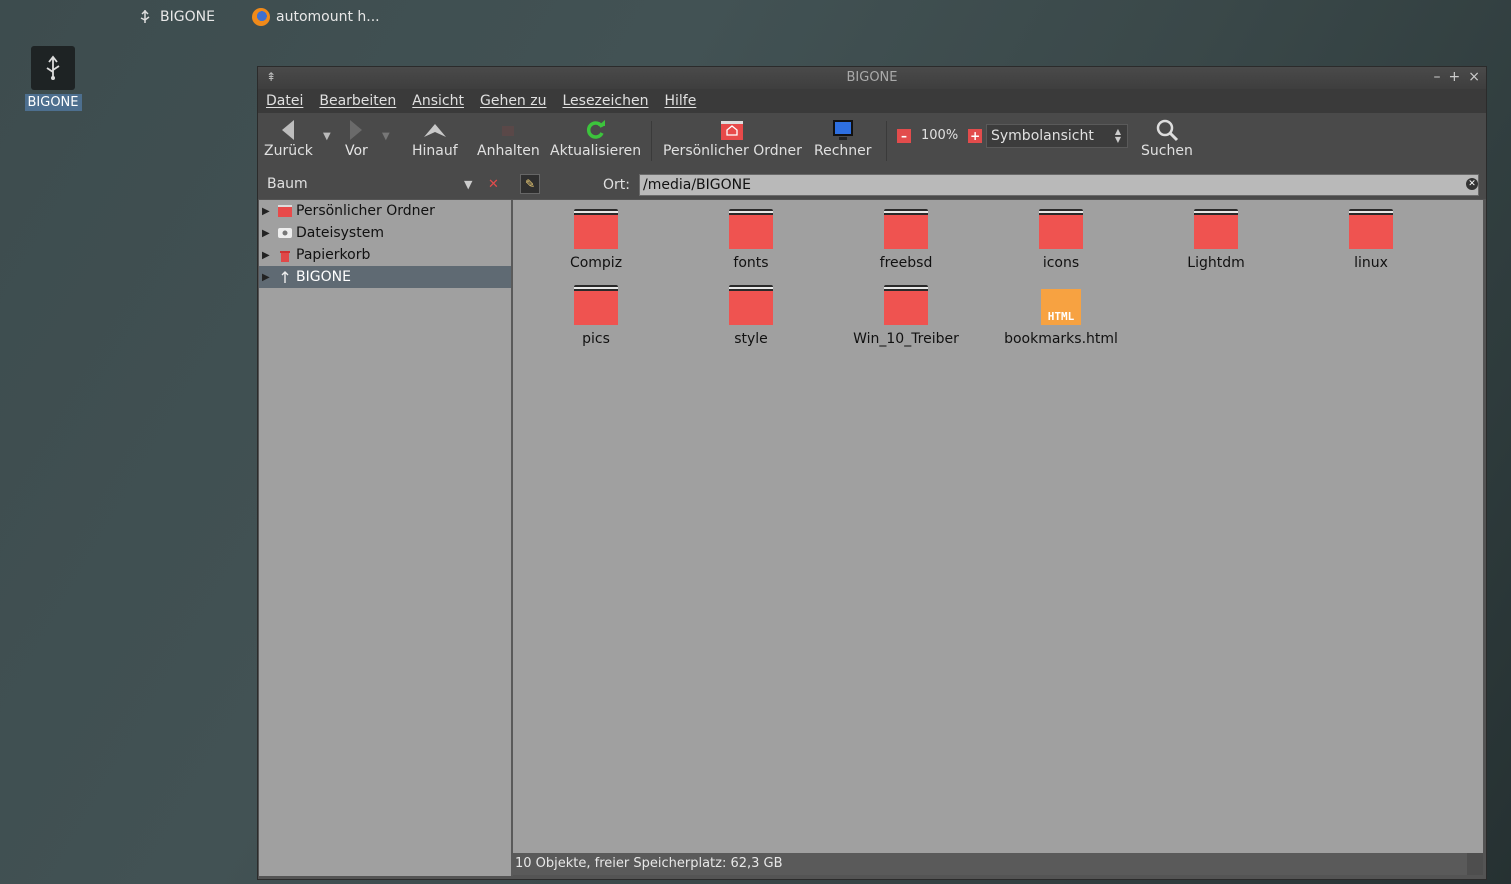 The height and width of the screenshot is (884, 1511). What do you see at coordinates (438, 101) in the screenshot?
I see `menu-ansicht: Ansicht` at bounding box center [438, 101].